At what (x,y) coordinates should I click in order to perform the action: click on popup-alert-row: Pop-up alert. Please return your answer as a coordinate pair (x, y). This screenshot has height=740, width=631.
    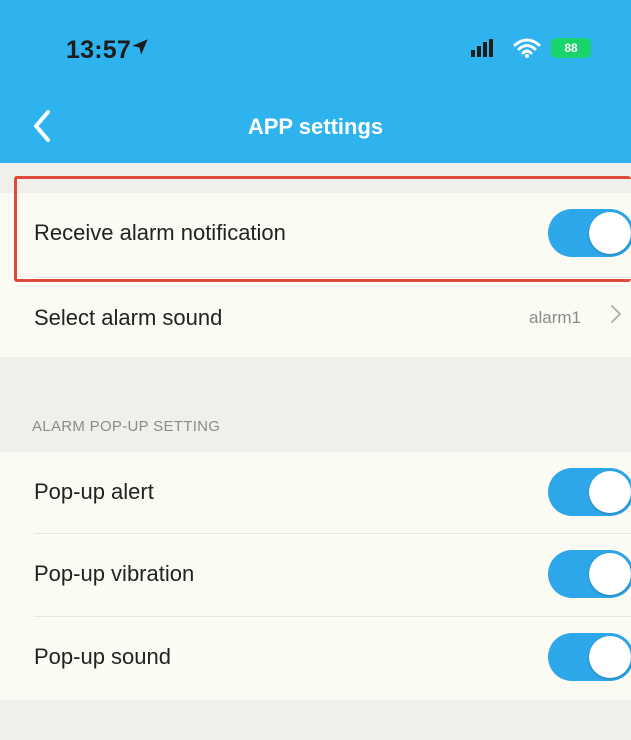
    Looking at the image, I should click on (315, 492).